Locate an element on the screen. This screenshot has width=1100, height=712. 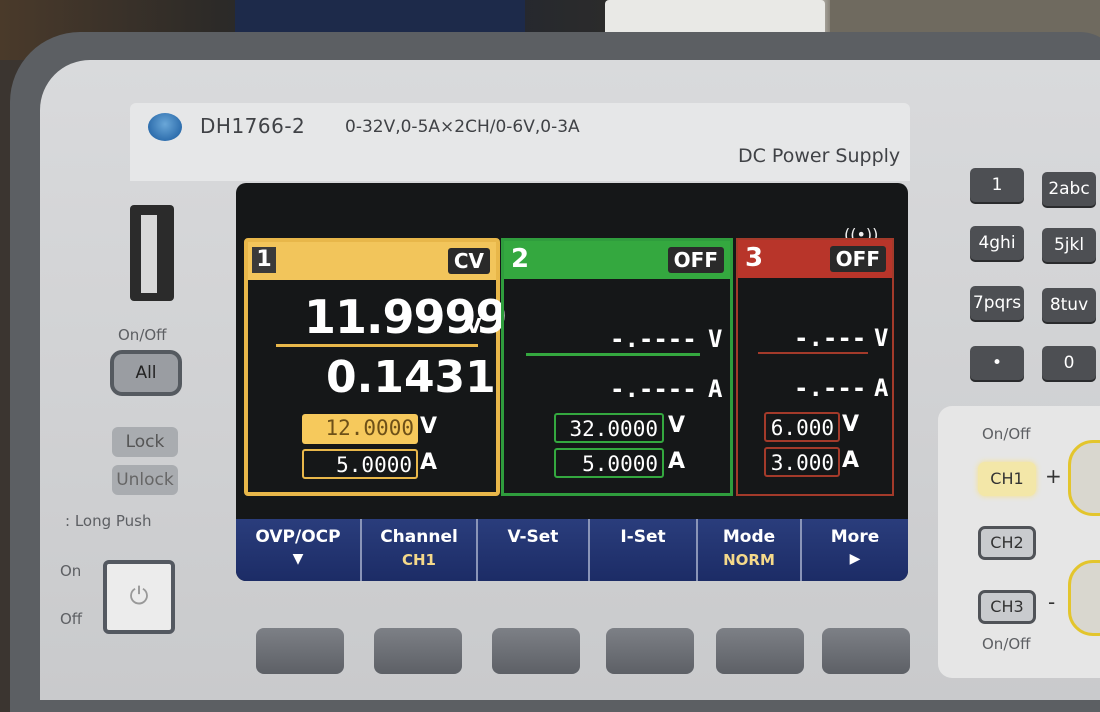
softkey-value: NORM is located at coordinates (749, 560).